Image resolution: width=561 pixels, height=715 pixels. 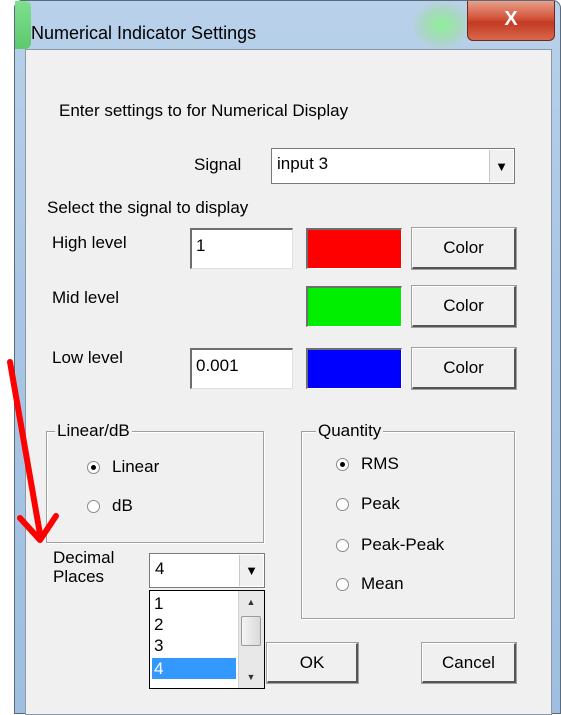 I want to click on low-level-input: 0.001, so click(x=241, y=368).